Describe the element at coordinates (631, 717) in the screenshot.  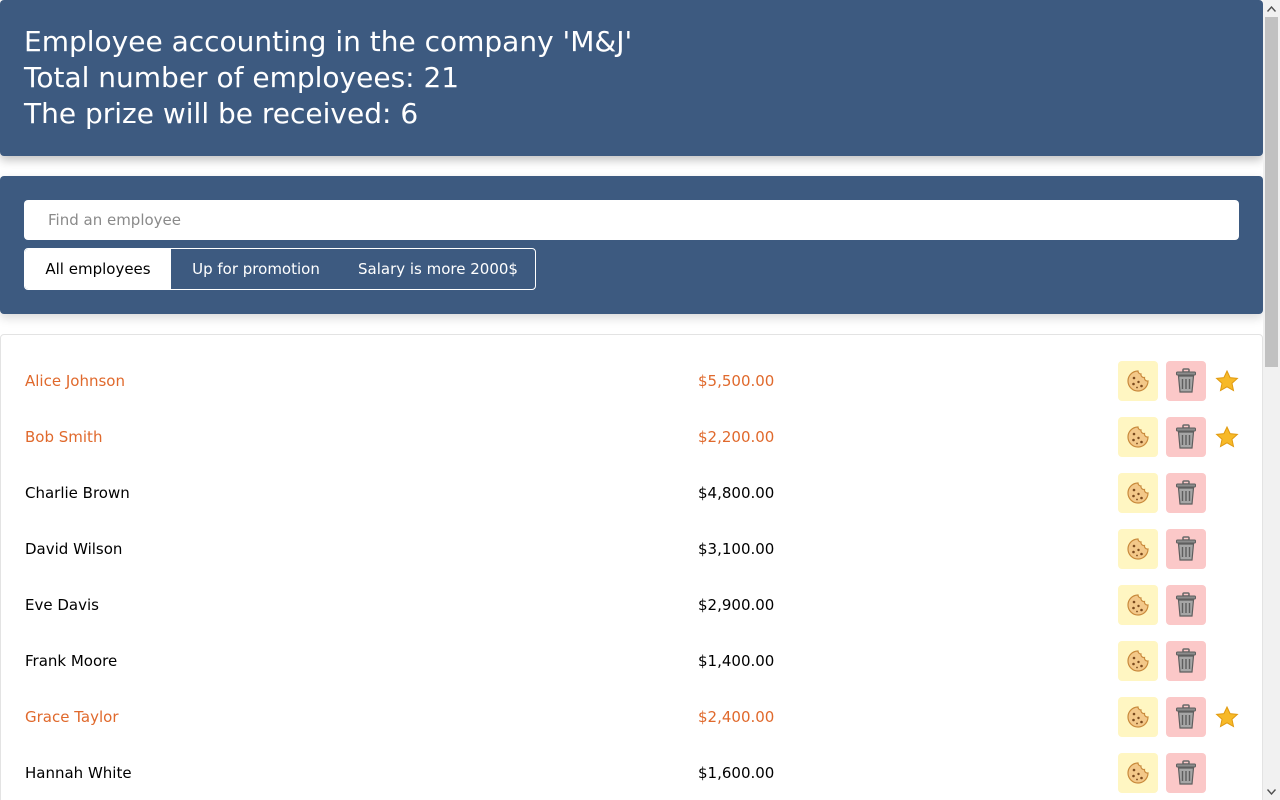
I see `employee-row: Grace Taylor $2,400.00` at that location.